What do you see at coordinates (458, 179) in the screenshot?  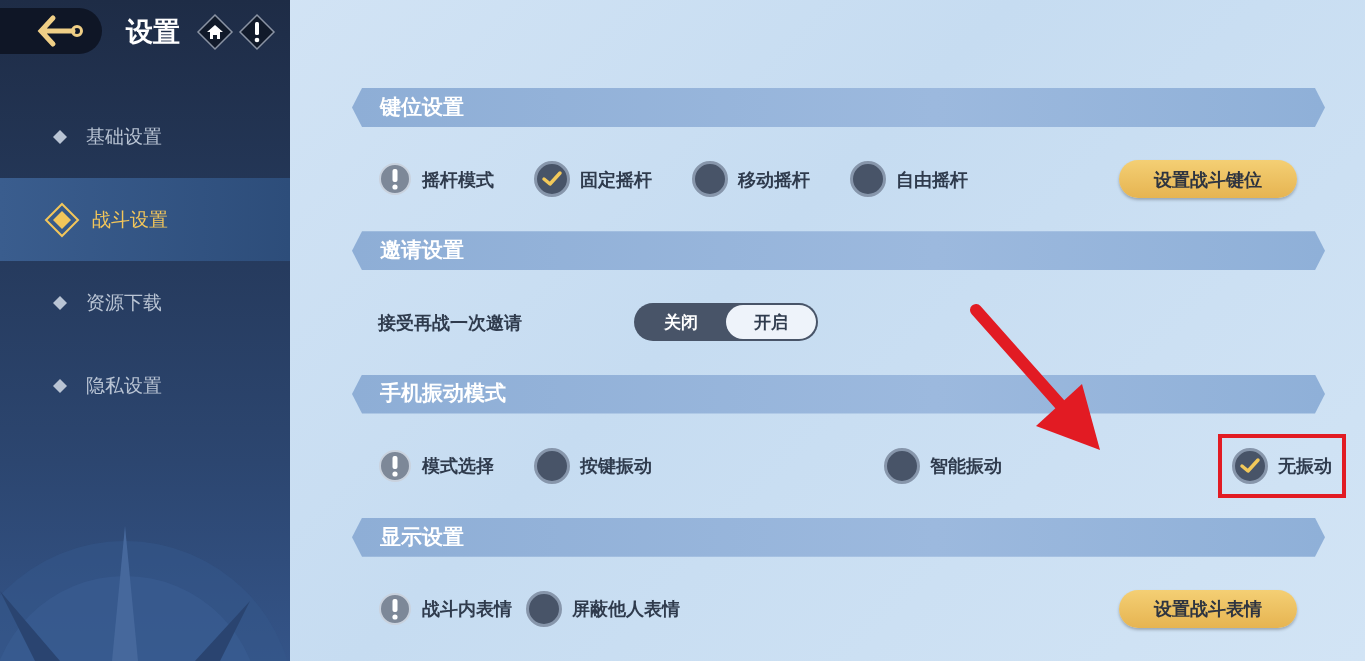 I see `option-label: 摇杆模式` at bounding box center [458, 179].